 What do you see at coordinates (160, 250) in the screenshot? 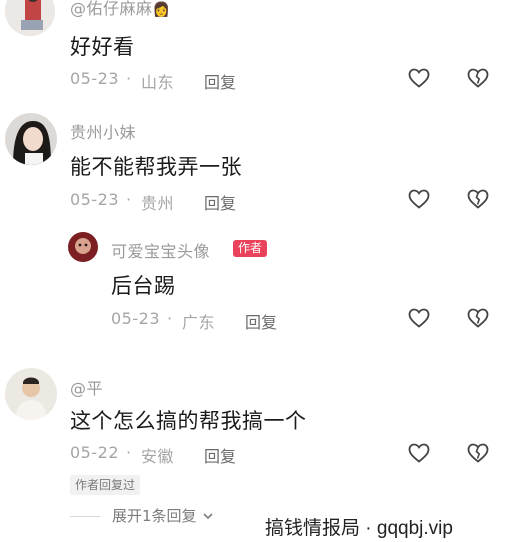
I see `username: 可爱宝宝头像` at bounding box center [160, 250].